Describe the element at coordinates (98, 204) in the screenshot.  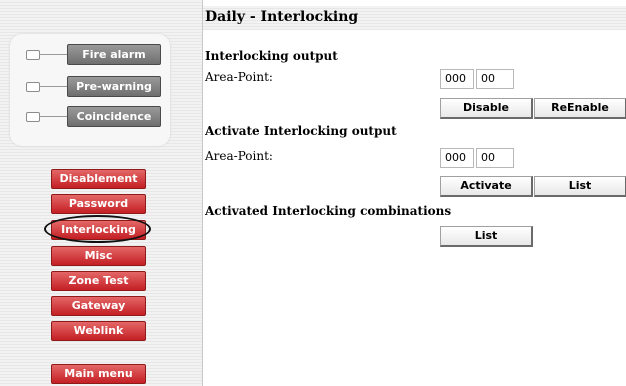
I see `menu-password-button: Password` at that location.